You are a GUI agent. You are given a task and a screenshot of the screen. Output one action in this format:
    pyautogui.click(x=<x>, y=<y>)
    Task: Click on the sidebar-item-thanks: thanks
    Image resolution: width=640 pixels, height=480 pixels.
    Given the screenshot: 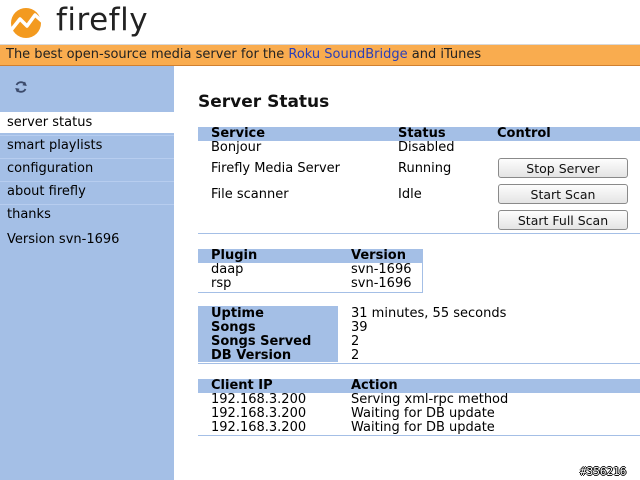 What is the action you would take?
    pyautogui.click(x=87, y=214)
    